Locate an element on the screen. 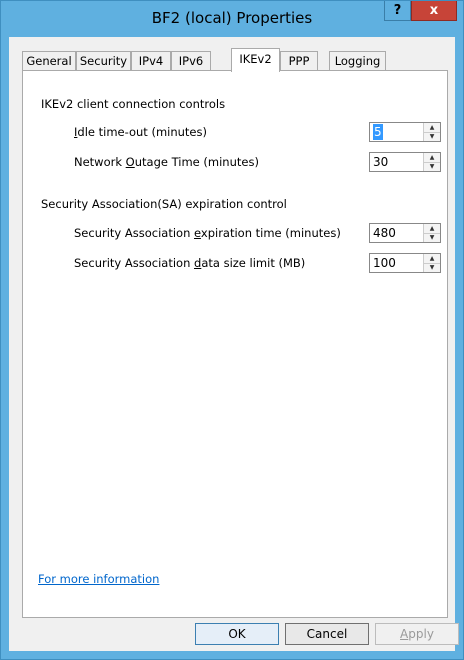 The height and width of the screenshot is (660, 464). idle-timeout-label: Idle time-out (minutes) is located at coordinates (140, 132).